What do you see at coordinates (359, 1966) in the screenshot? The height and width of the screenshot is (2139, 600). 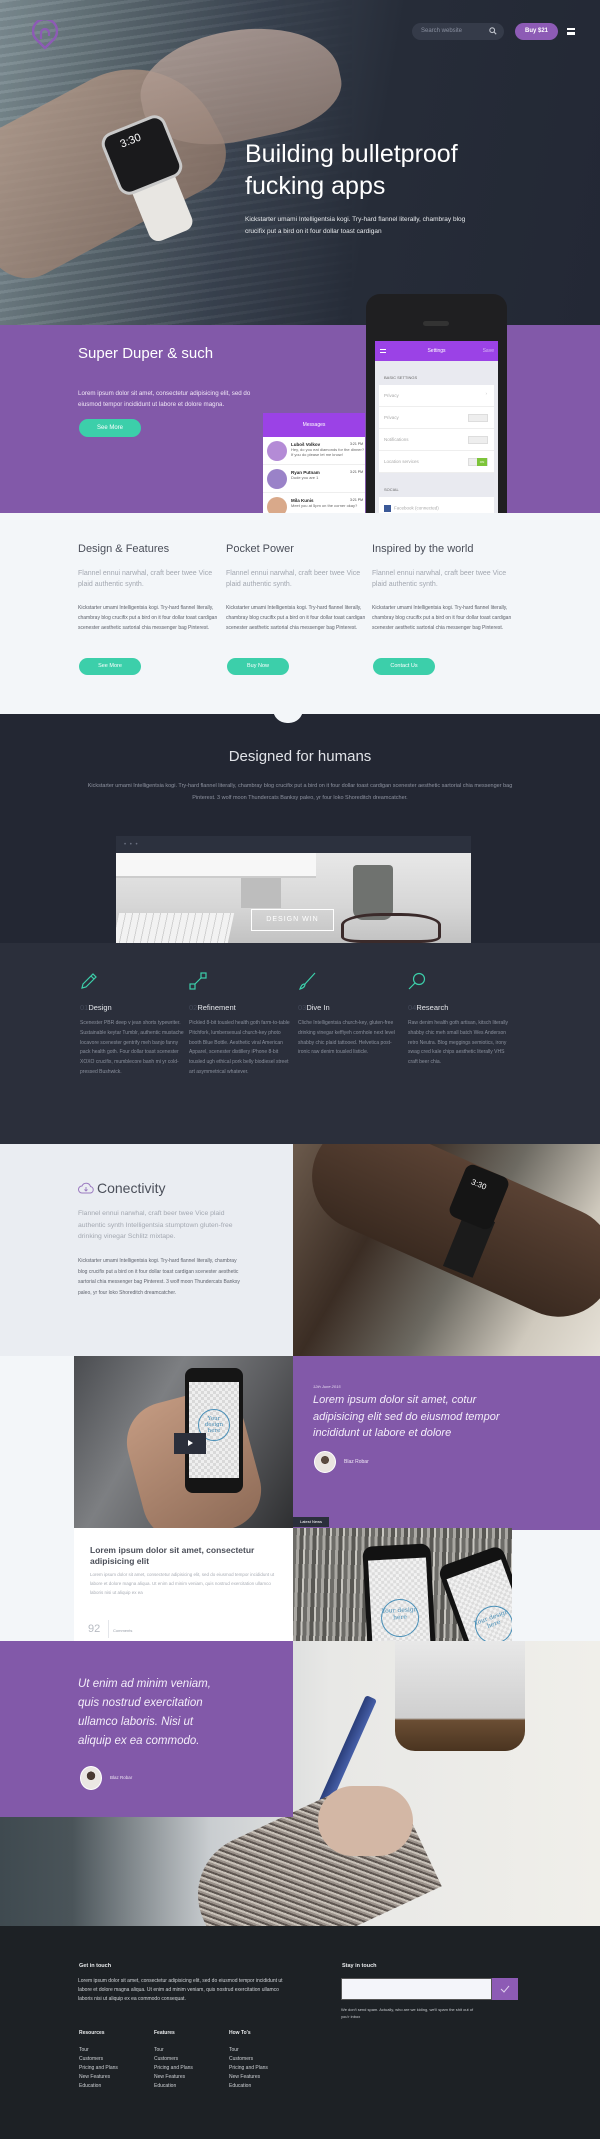 I see `newsletter-heading: Stay in touch` at bounding box center [359, 1966].